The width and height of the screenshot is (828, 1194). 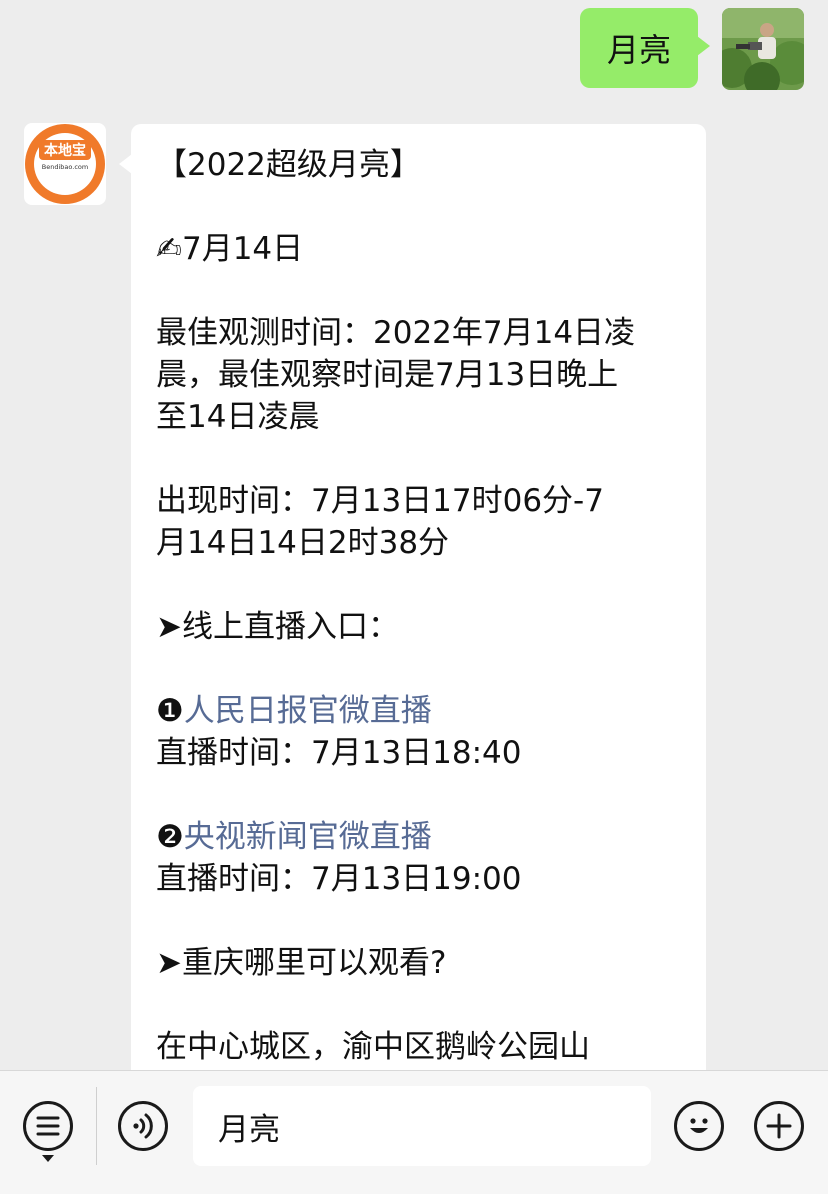 I want to click on emoji-icon, so click(x=699, y=1125).